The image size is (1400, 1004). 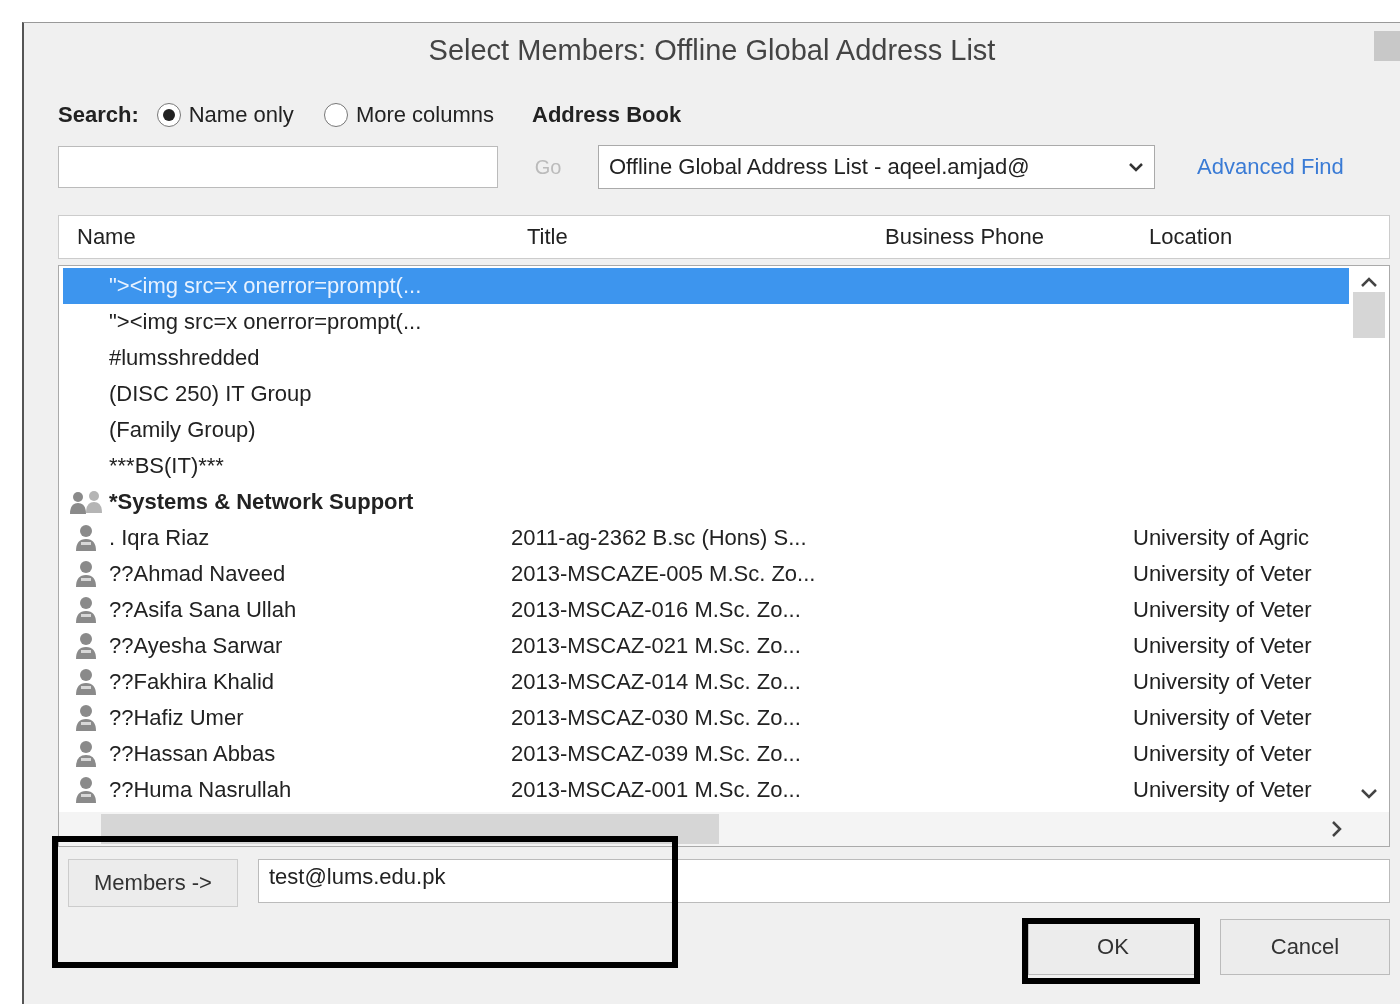 What do you see at coordinates (706, 466) in the screenshot?
I see `list-row: ***BS(IT)***` at bounding box center [706, 466].